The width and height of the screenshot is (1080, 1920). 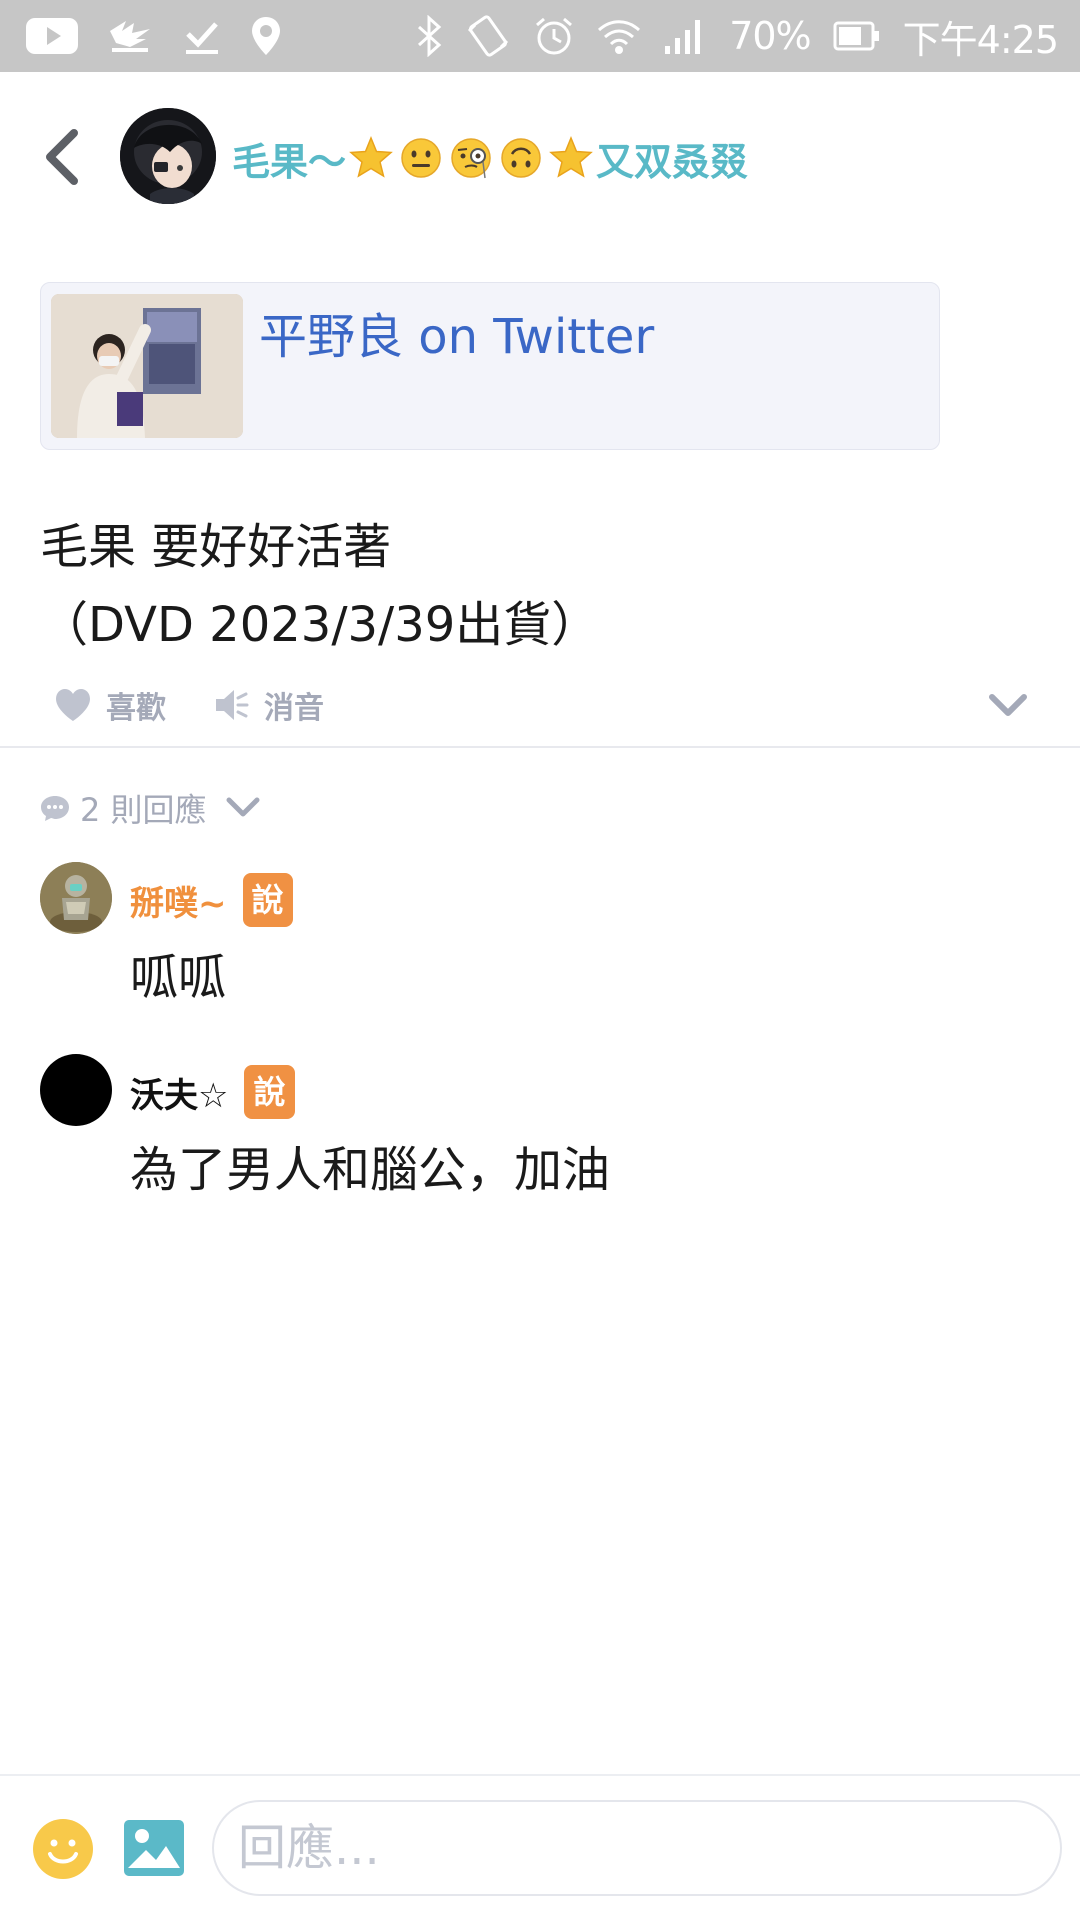 I want to click on download-done-icon, so click(x=202, y=36).